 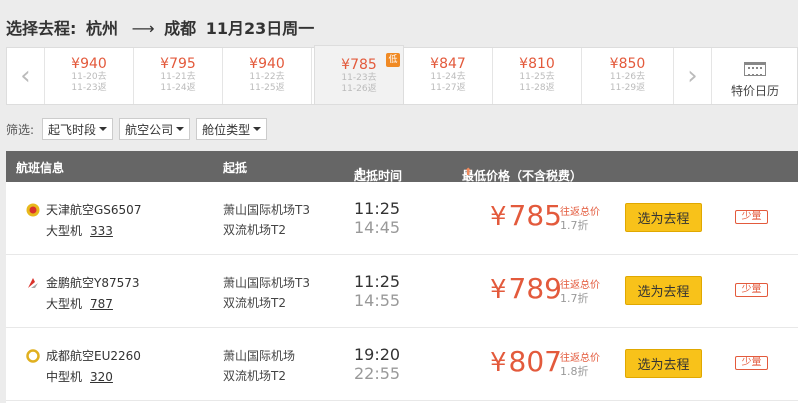 I want to click on date-price: ¥847, so click(x=448, y=64).